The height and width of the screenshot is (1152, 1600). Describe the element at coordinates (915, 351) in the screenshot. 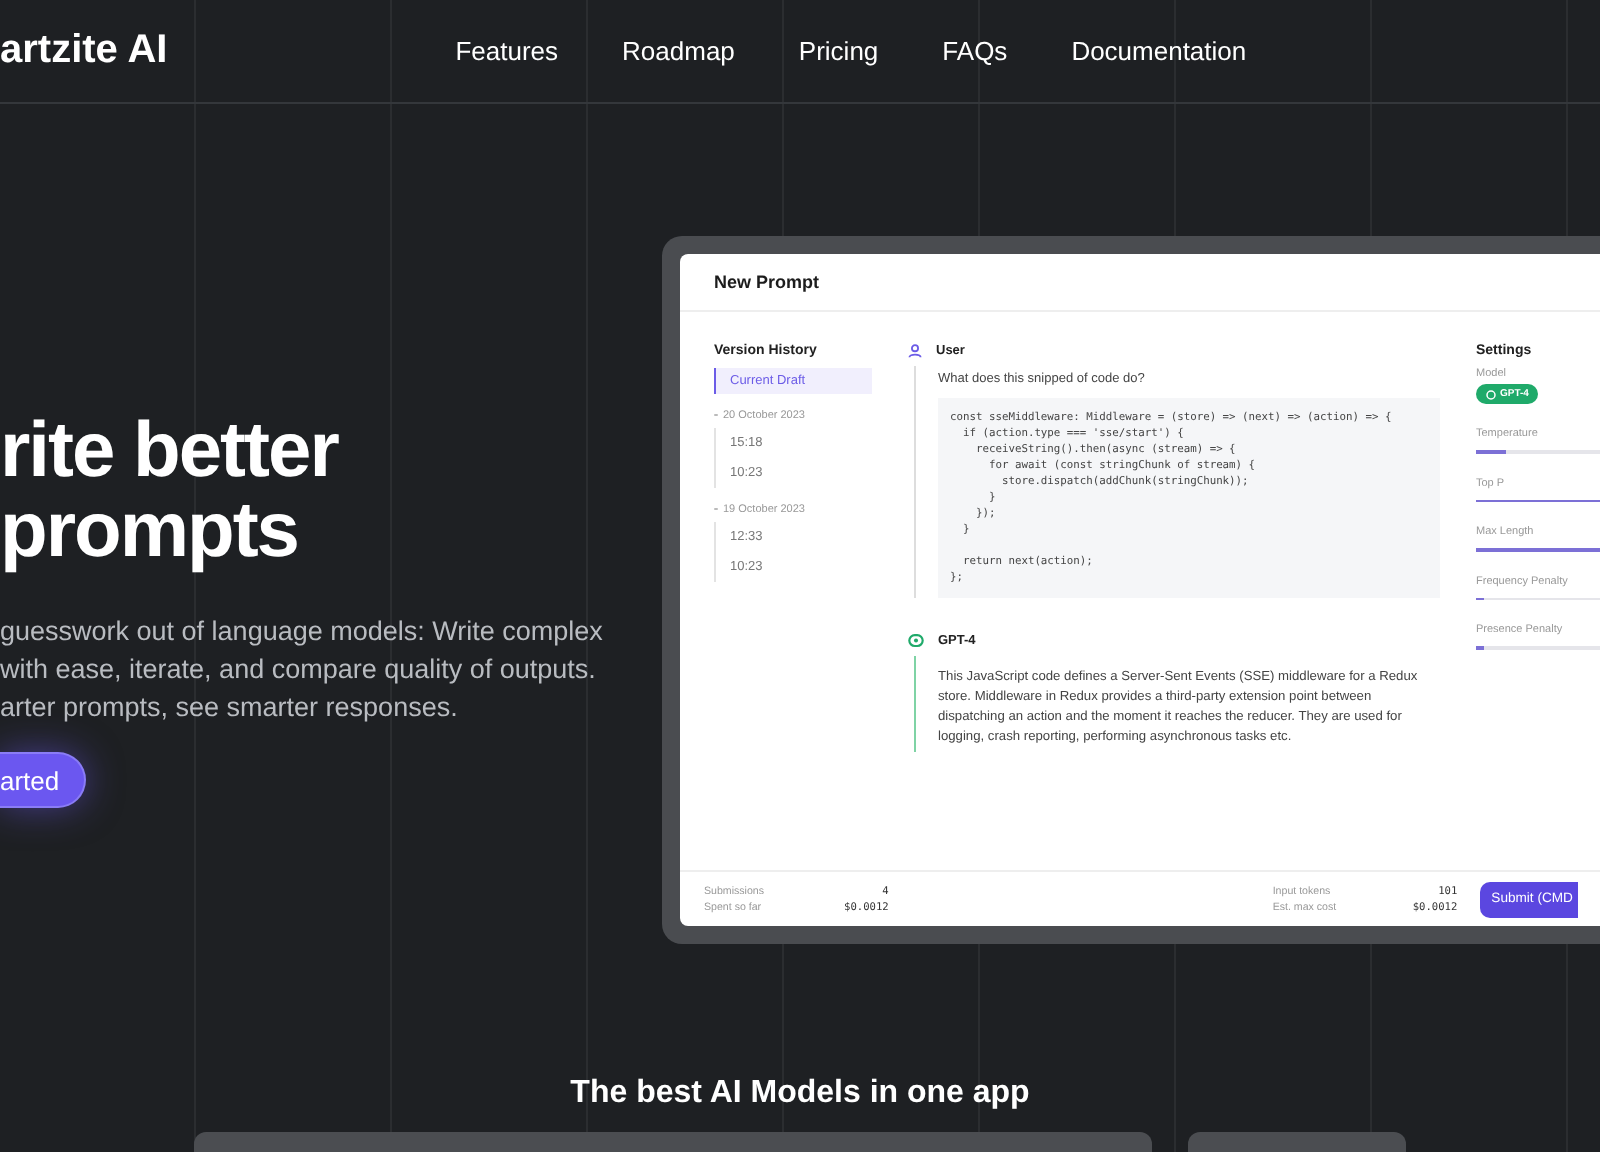

I see `user-icon` at that location.